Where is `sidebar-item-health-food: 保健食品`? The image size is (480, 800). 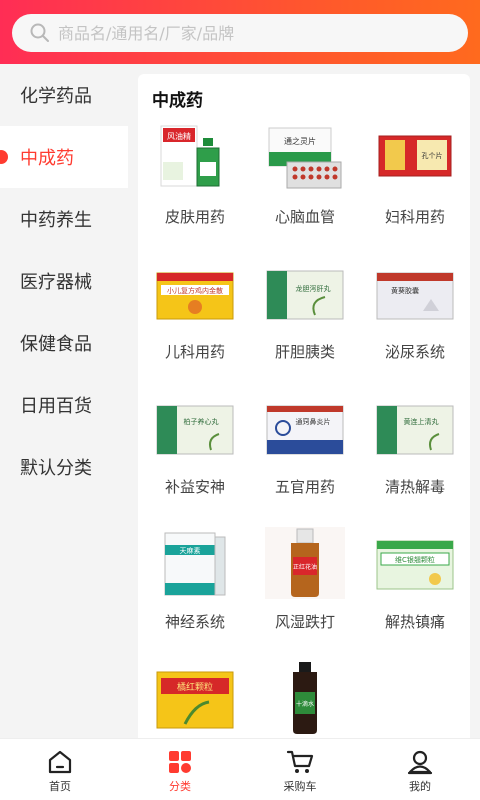 sidebar-item-health-food: 保健食品 is located at coordinates (64, 343).